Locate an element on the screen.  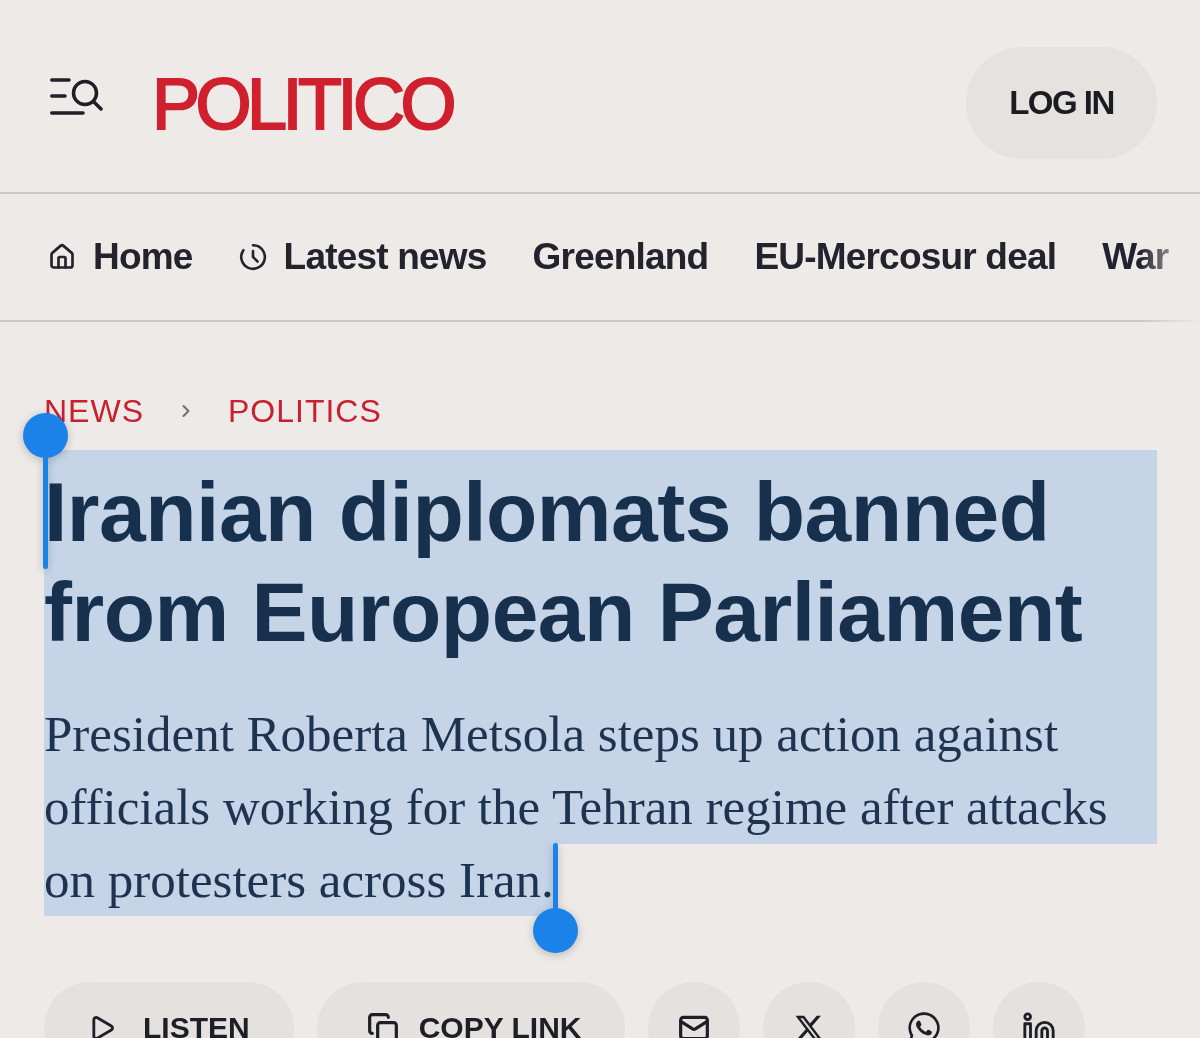
linkedin-icon is located at coordinates (1039, 1024).